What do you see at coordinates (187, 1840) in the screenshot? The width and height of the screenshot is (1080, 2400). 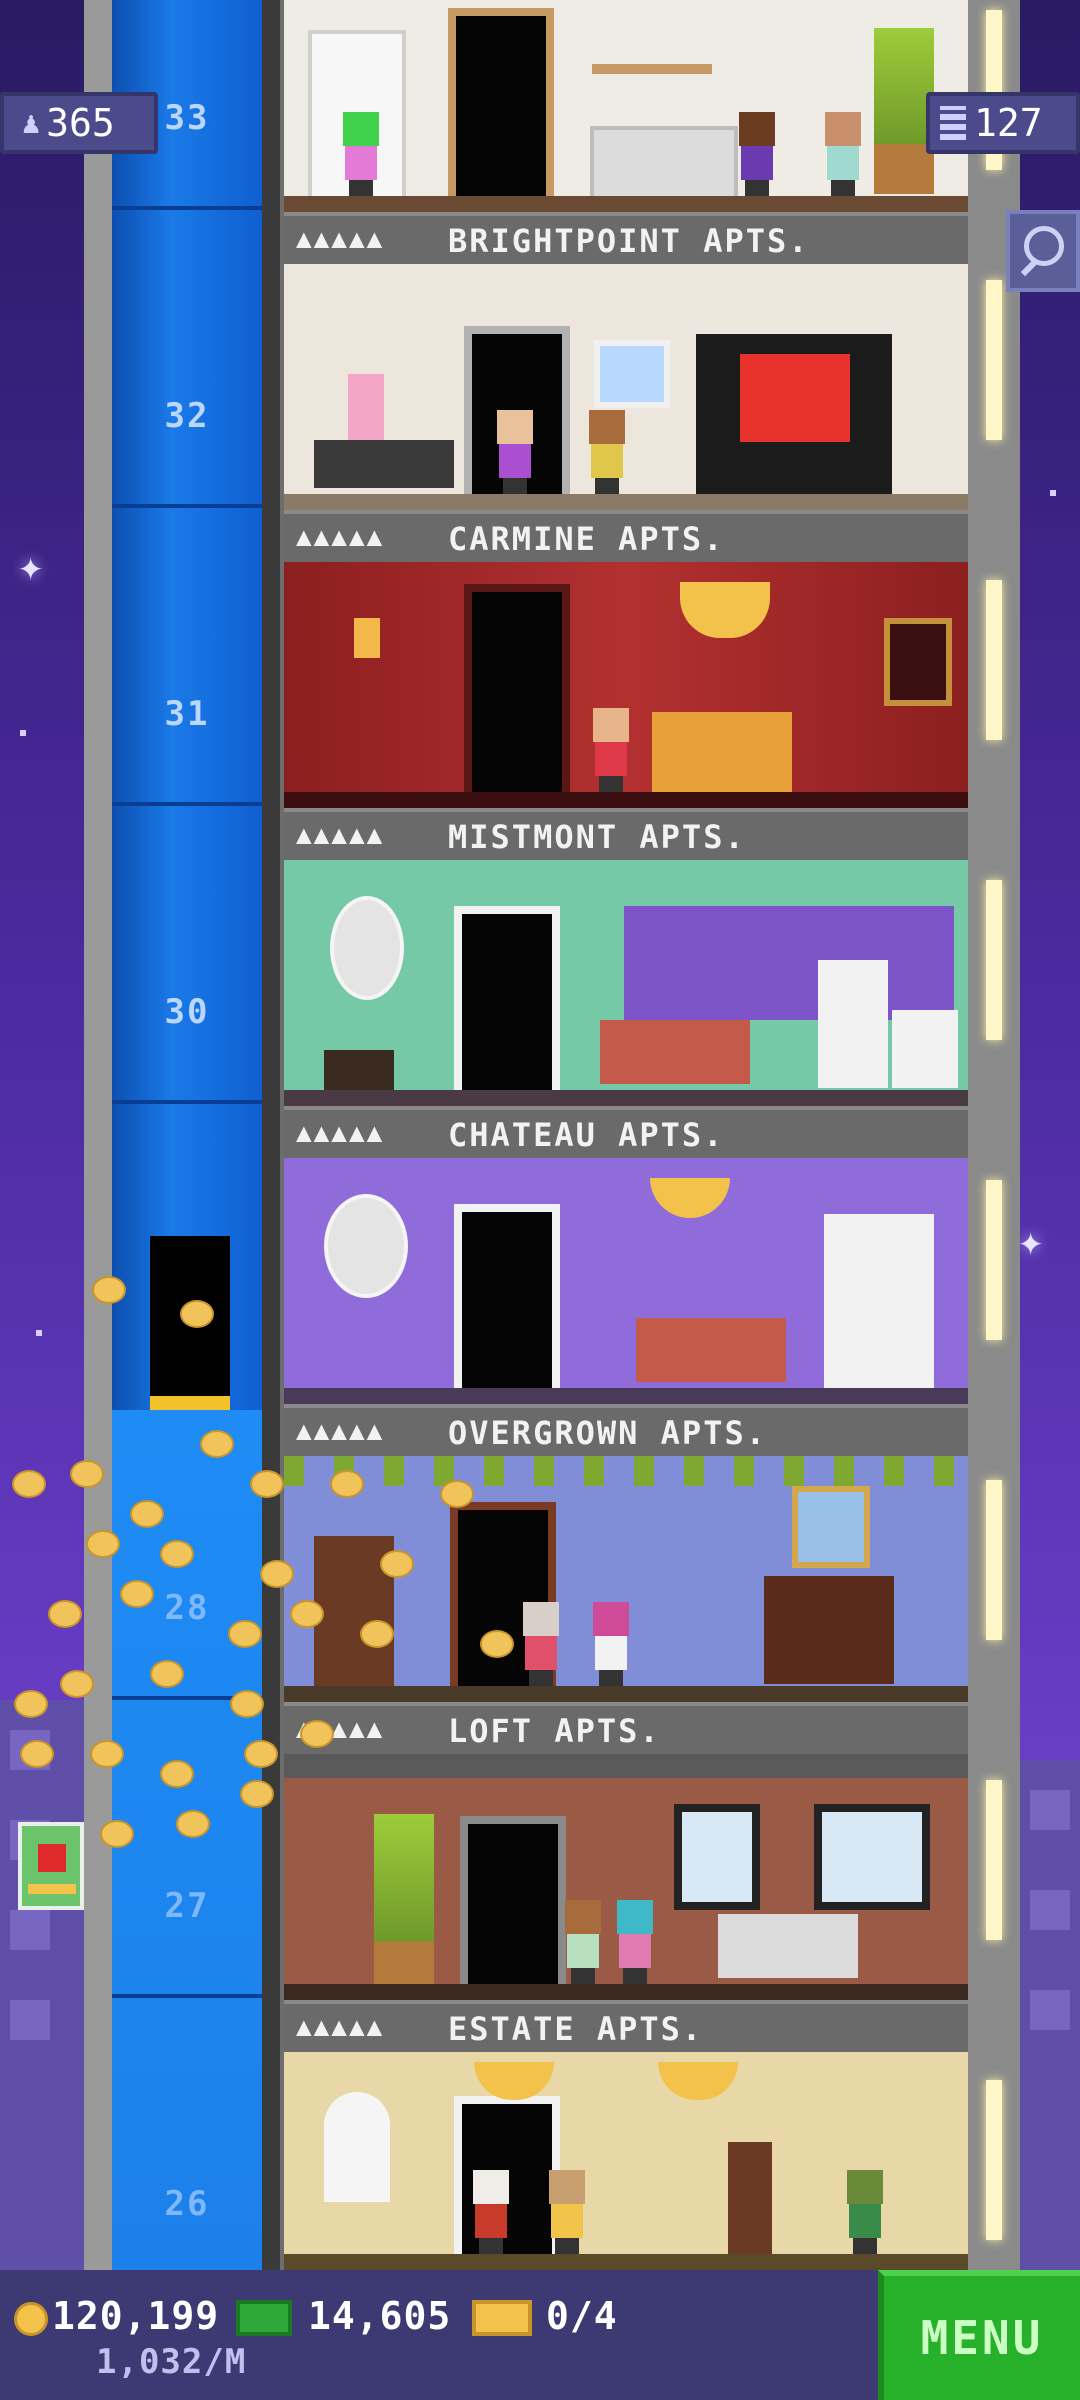 I see `elevator-shaft-lower` at bounding box center [187, 1840].